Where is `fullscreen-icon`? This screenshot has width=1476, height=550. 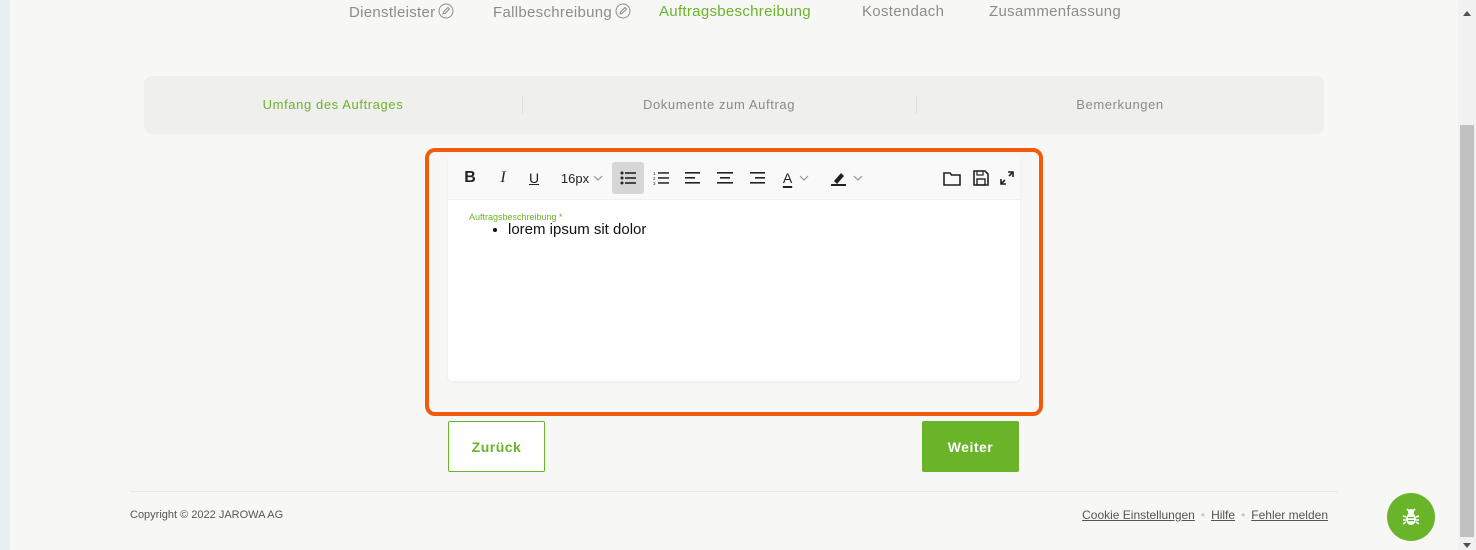
fullscreen-icon is located at coordinates (1007, 178).